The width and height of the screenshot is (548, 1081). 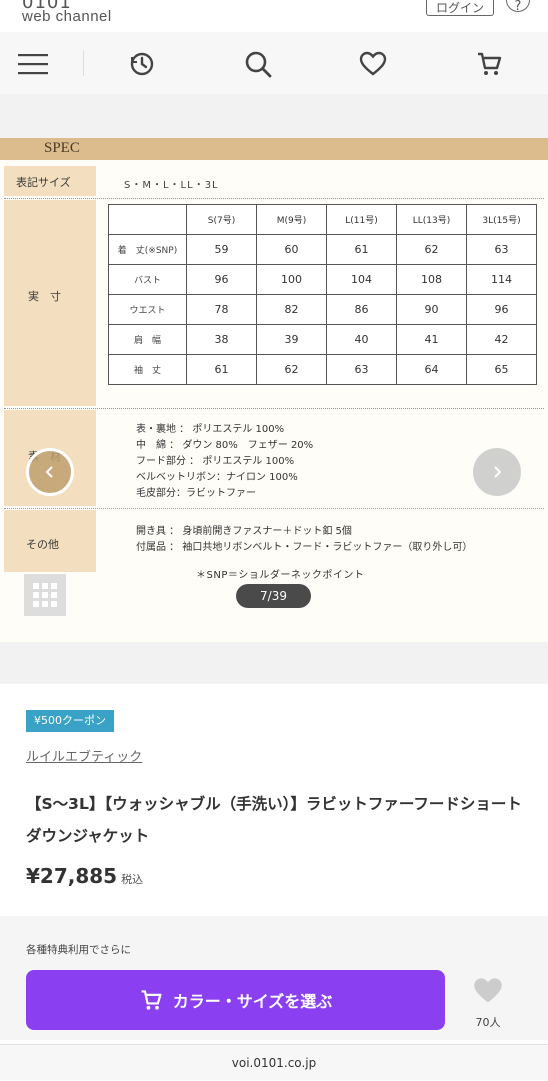 I want to click on favorite-count: 70人, so click(x=488, y=1022).